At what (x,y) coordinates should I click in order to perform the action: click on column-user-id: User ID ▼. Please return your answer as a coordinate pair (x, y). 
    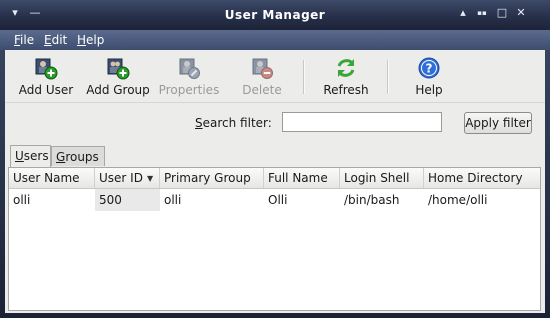
    Looking at the image, I should click on (127, 178).